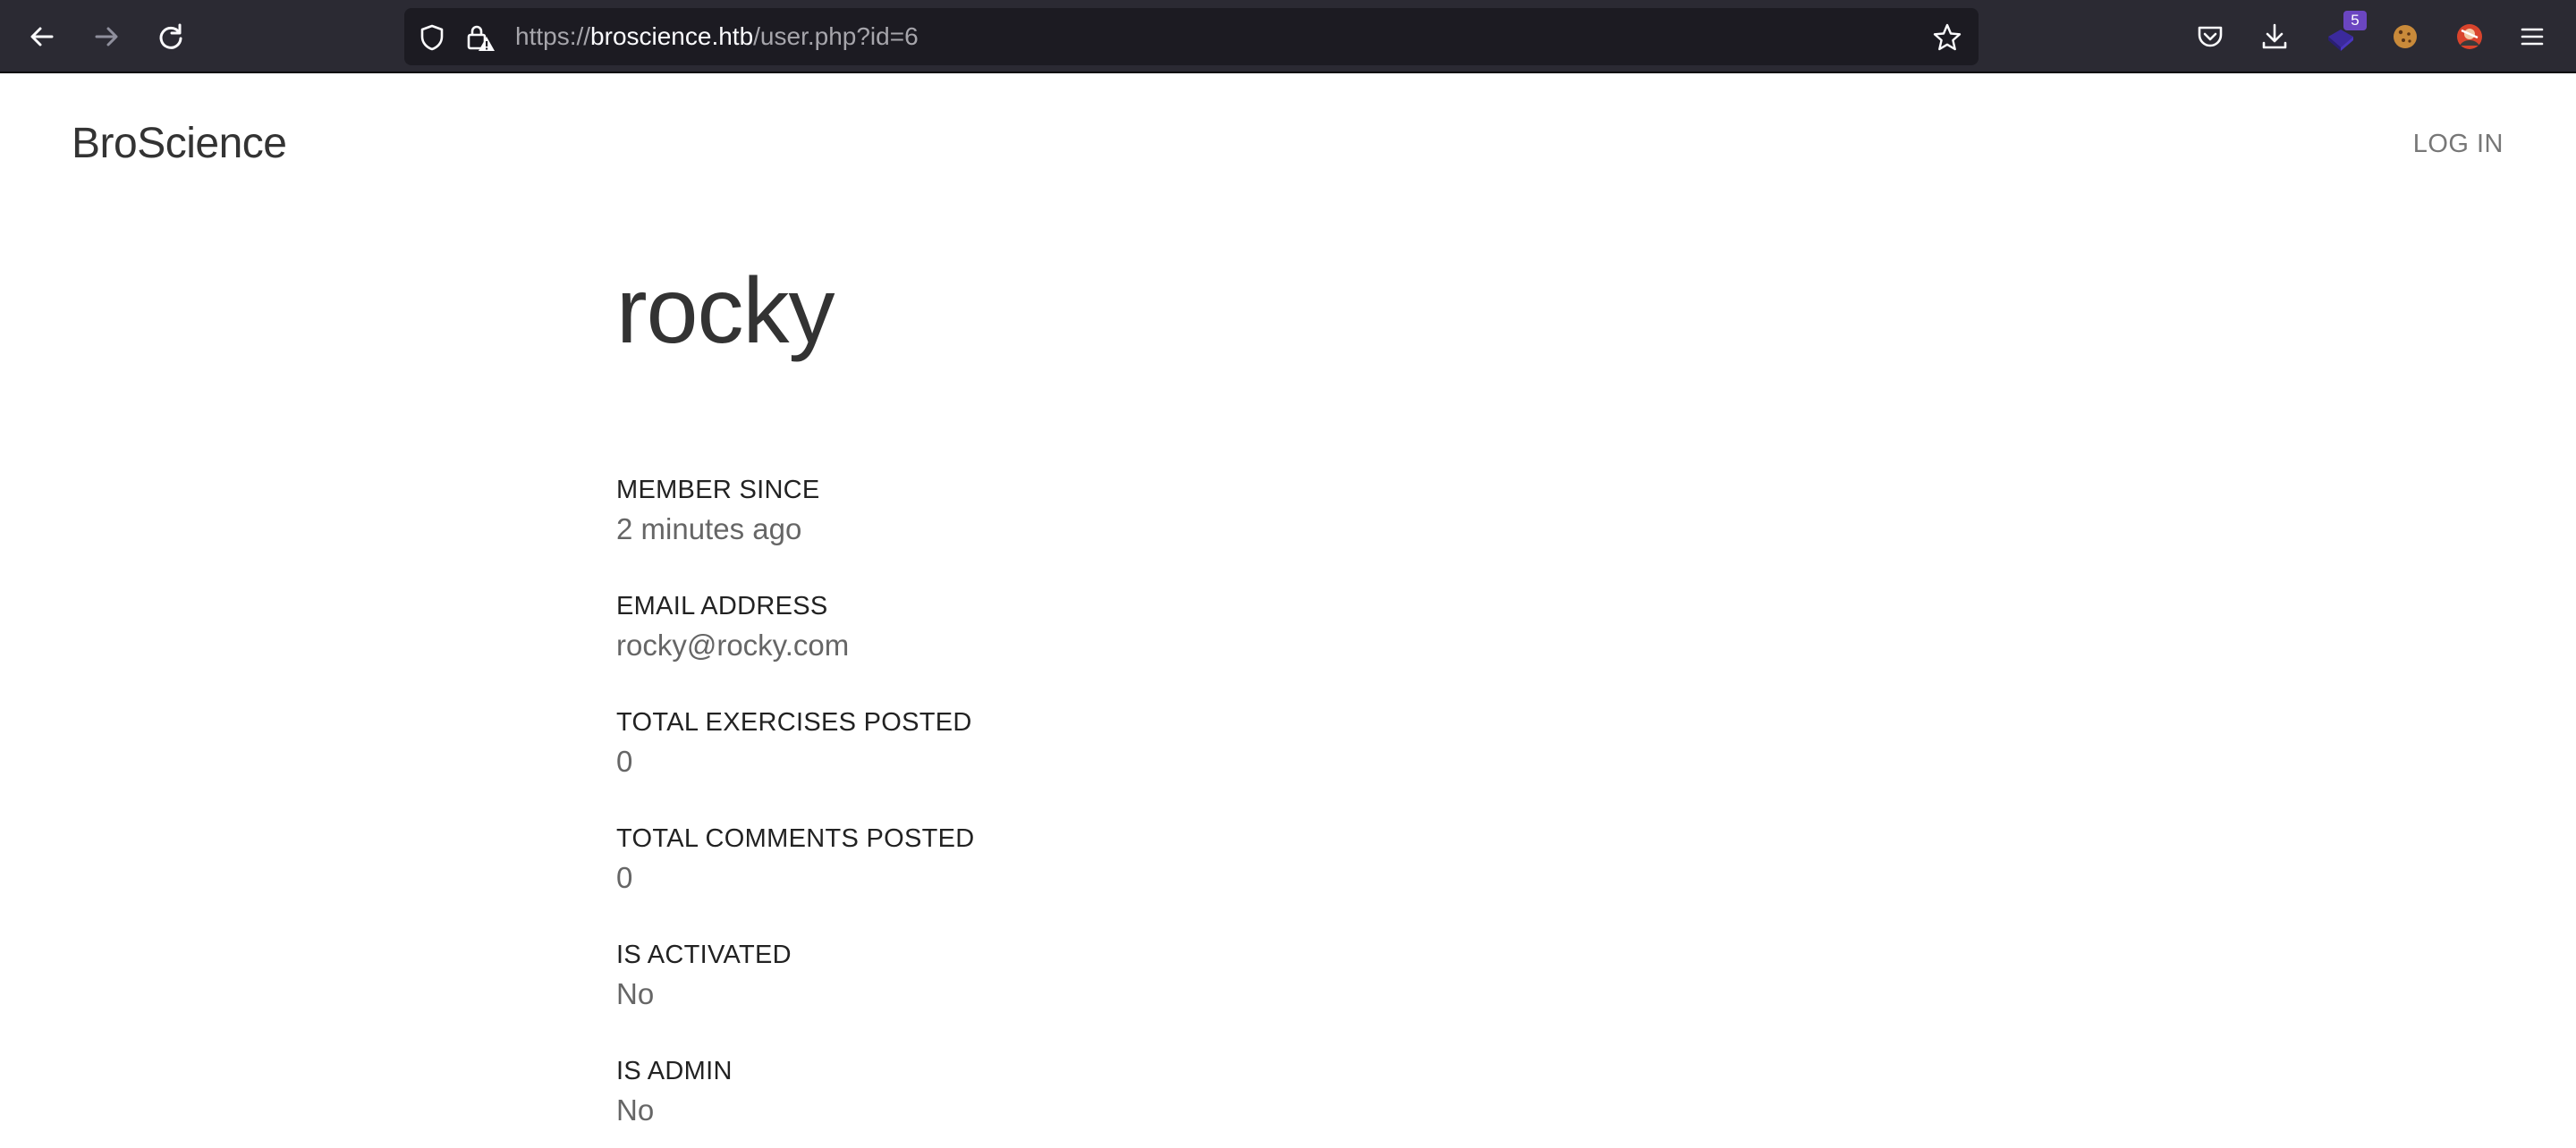  I want to click on field-member-since: MEMBER SINCE 2 minutes ago, so click(795, 509).